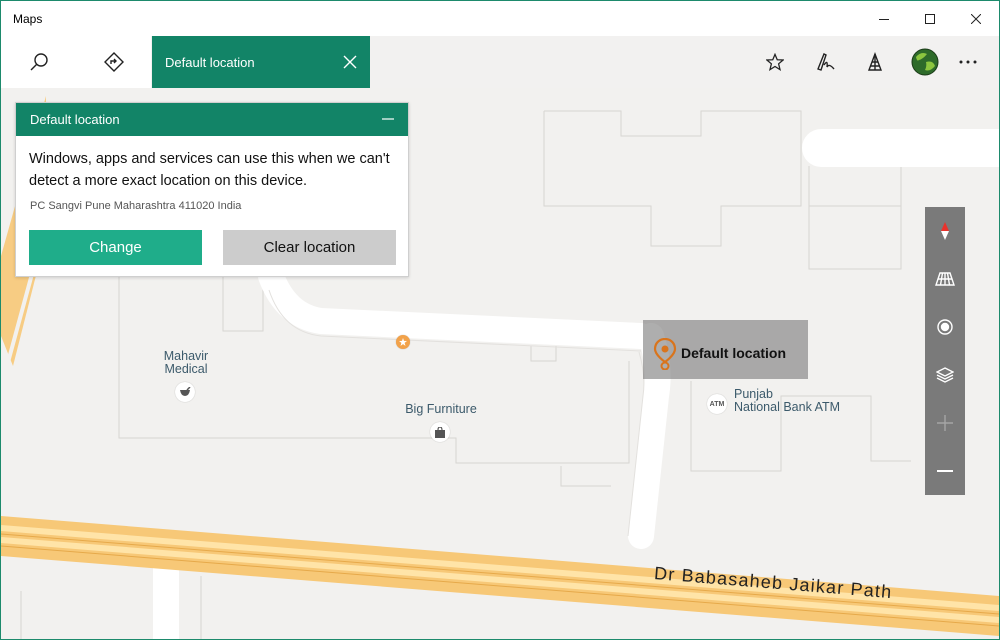 The width and height of the screenshot is (1000, 640). I want to click on panel-header: Default location, so click(212, 119).